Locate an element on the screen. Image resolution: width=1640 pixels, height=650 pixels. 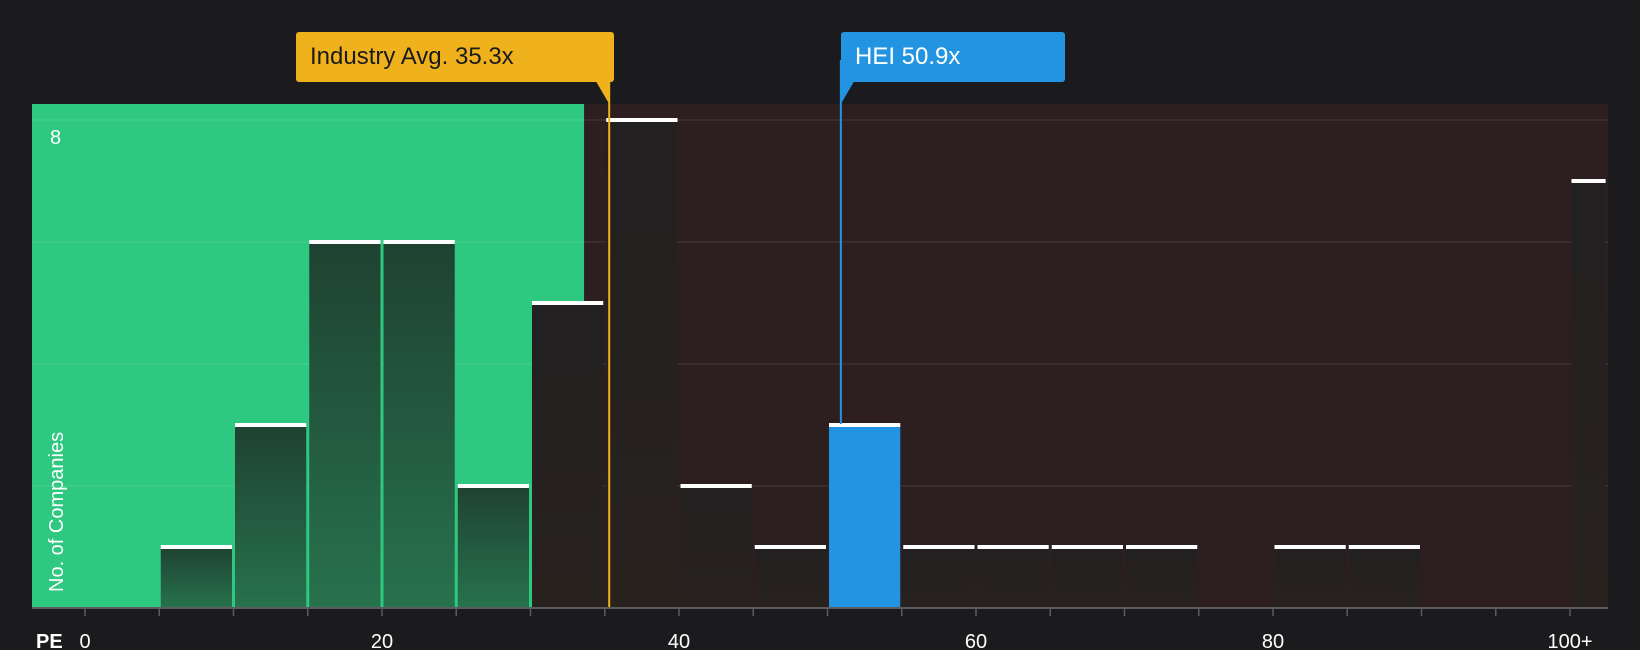
industry-average-pointer is located at coordinates (602, 92).